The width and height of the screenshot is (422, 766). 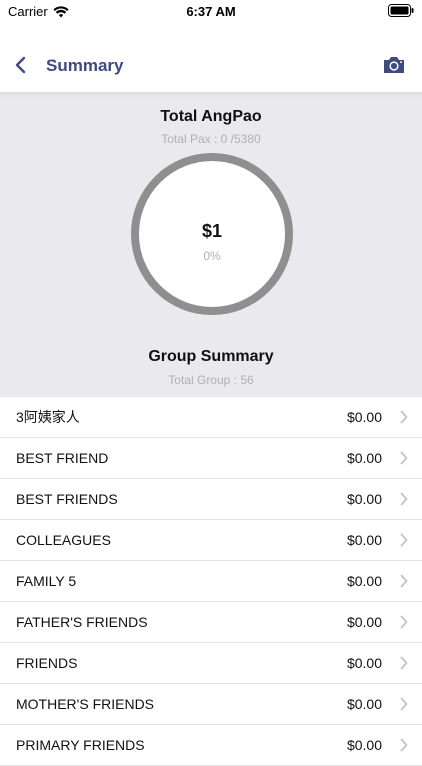 I want to click on battery-icon, so click(x=401, y=10).